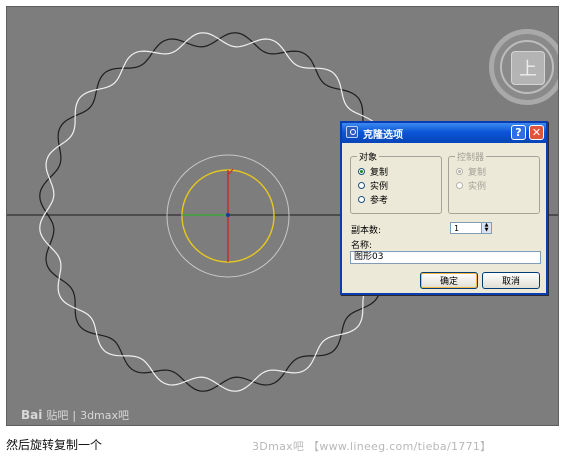 This screenshot has height=464, width=571. I want to click on caption-text: 然后旋转复制一个, so click(54, 445).